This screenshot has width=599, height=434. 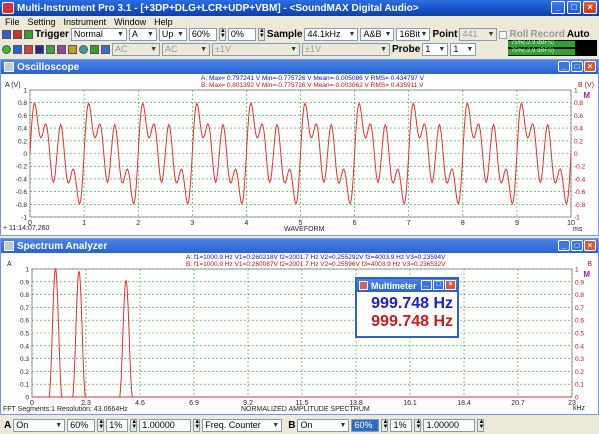 I want to click on sample-label: Sample, so click(x=284, y=34).